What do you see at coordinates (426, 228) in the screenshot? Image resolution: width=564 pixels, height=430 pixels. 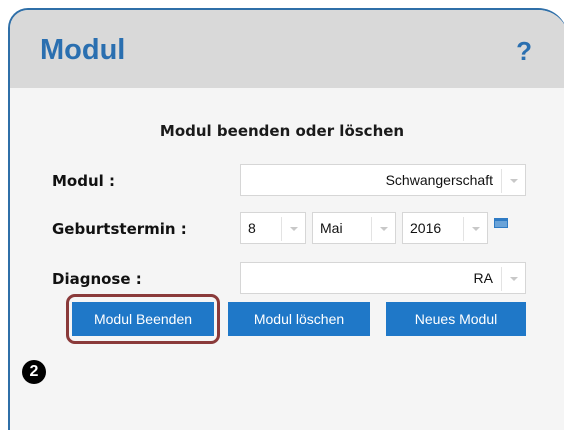 I see `birth-year-value: 2016` at bounding box center [426, 228].